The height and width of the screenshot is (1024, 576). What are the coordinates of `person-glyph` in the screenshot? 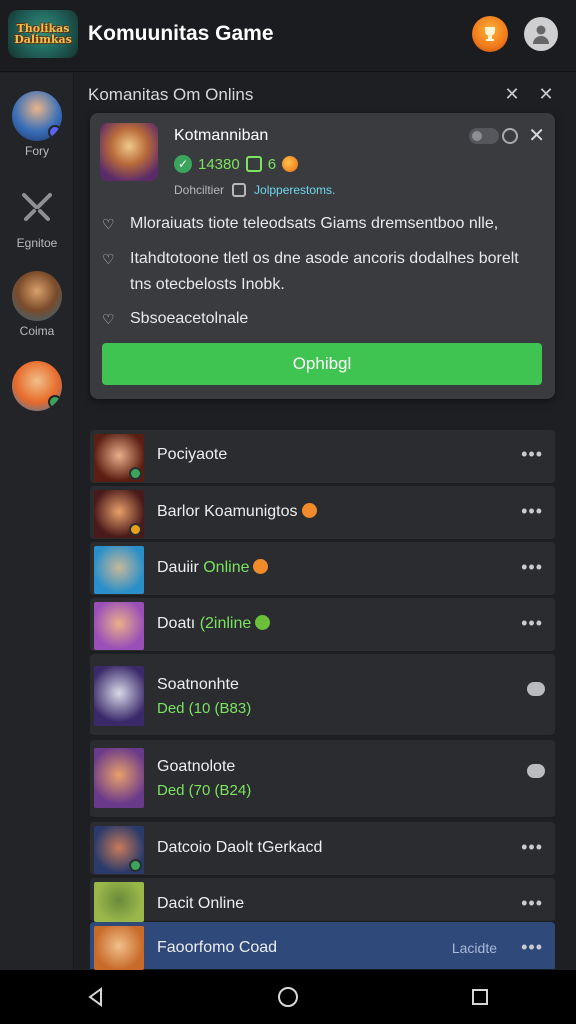 It's located at (541, 34).